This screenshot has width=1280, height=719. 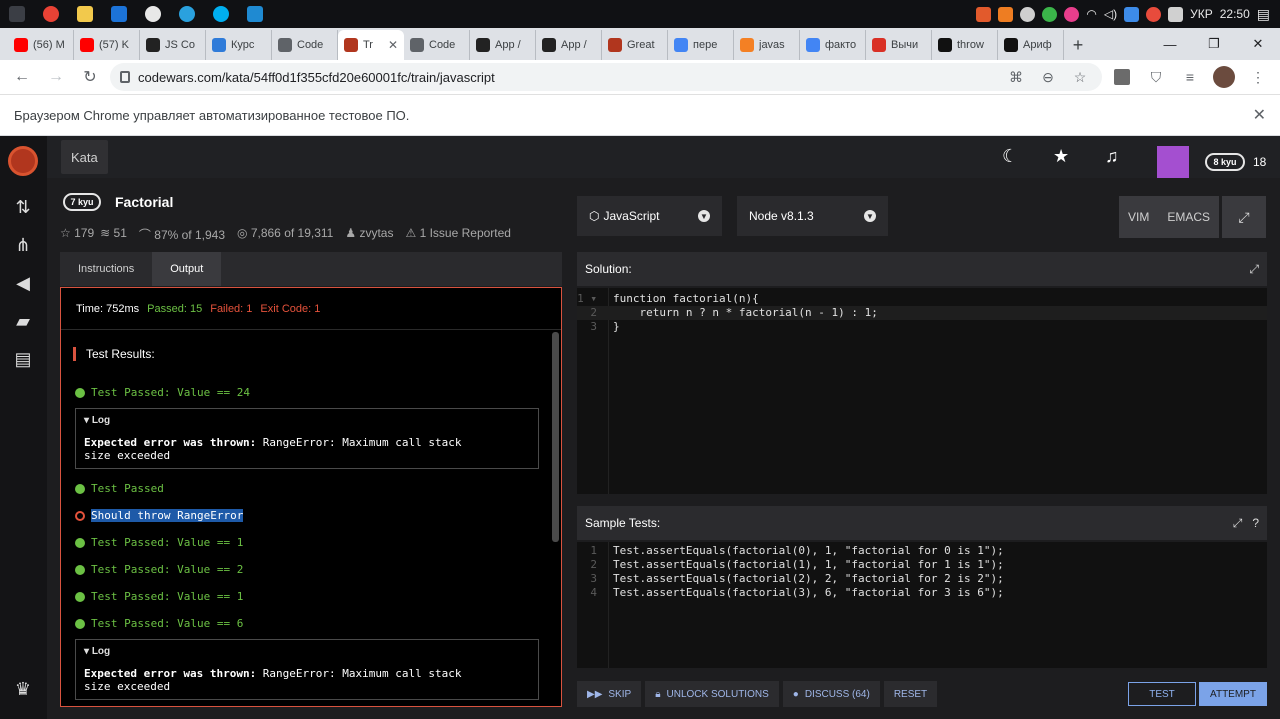 I want to click on browser-tab: JS Co, so click(x=173, y=45).